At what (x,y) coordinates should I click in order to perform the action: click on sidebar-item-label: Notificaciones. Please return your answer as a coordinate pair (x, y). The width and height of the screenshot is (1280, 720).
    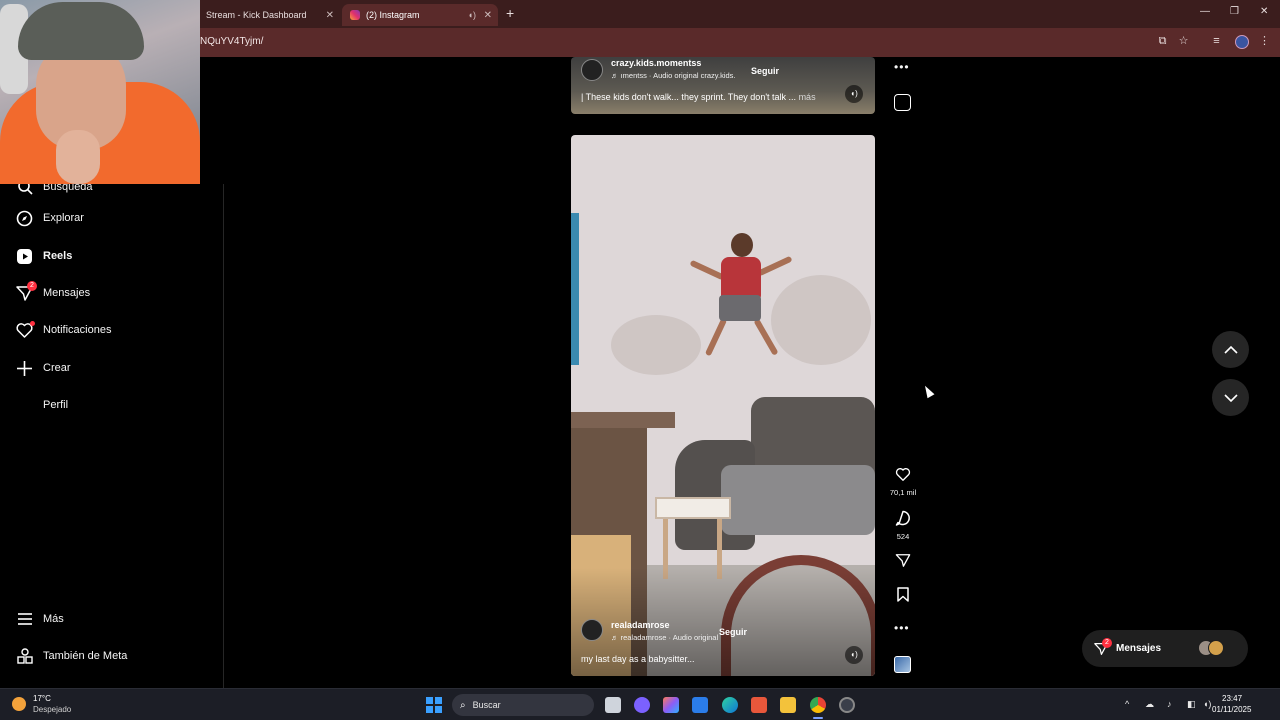
    Looking at the image, I should click on (77, 330).